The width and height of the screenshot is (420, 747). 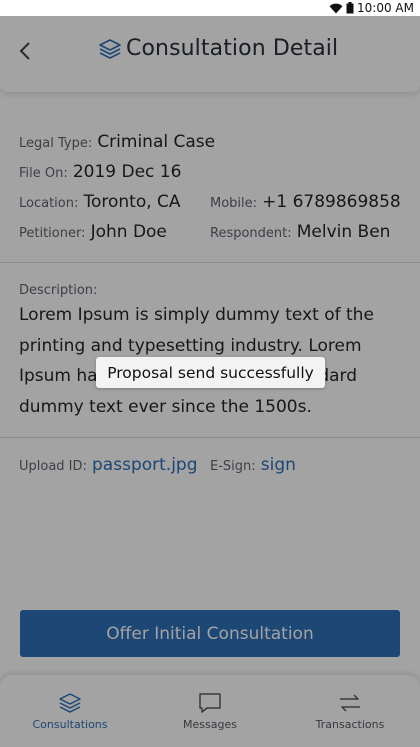 I want to click on battery-icon, so click(x=350, y=8).